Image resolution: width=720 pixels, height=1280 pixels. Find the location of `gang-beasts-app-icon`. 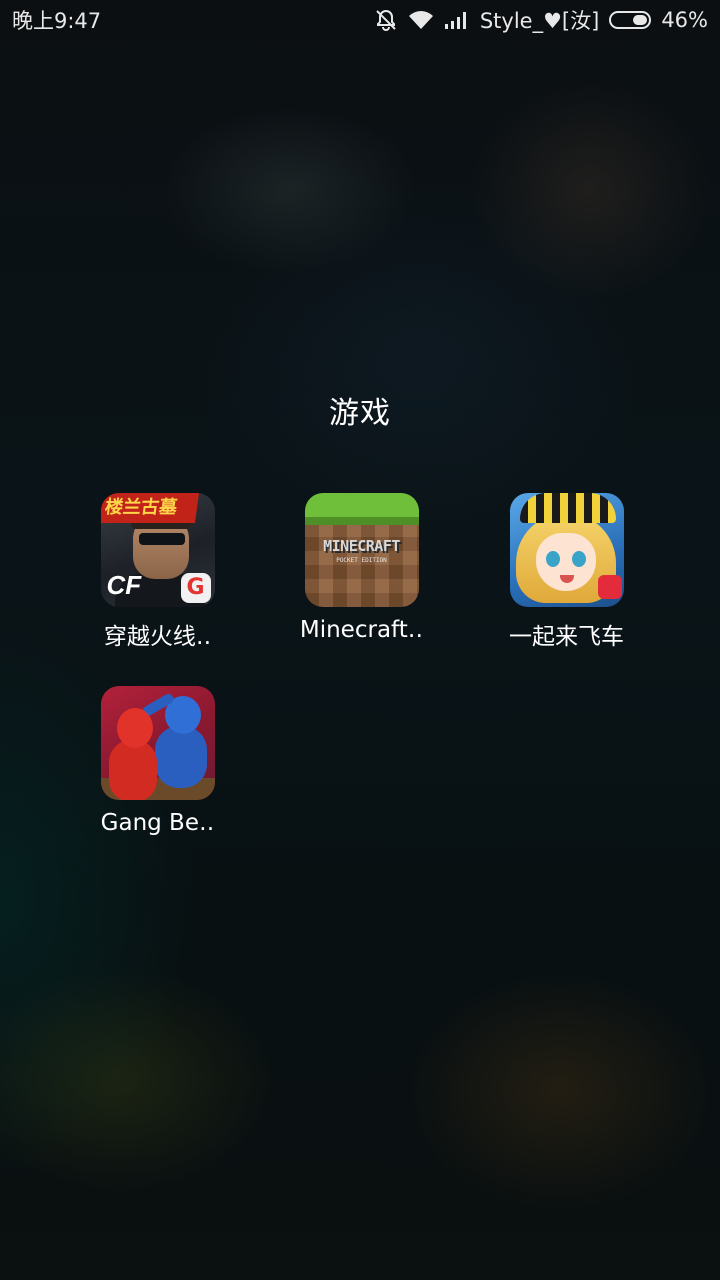

gang-beasts-app-icon is located at coordinates (157, 743).